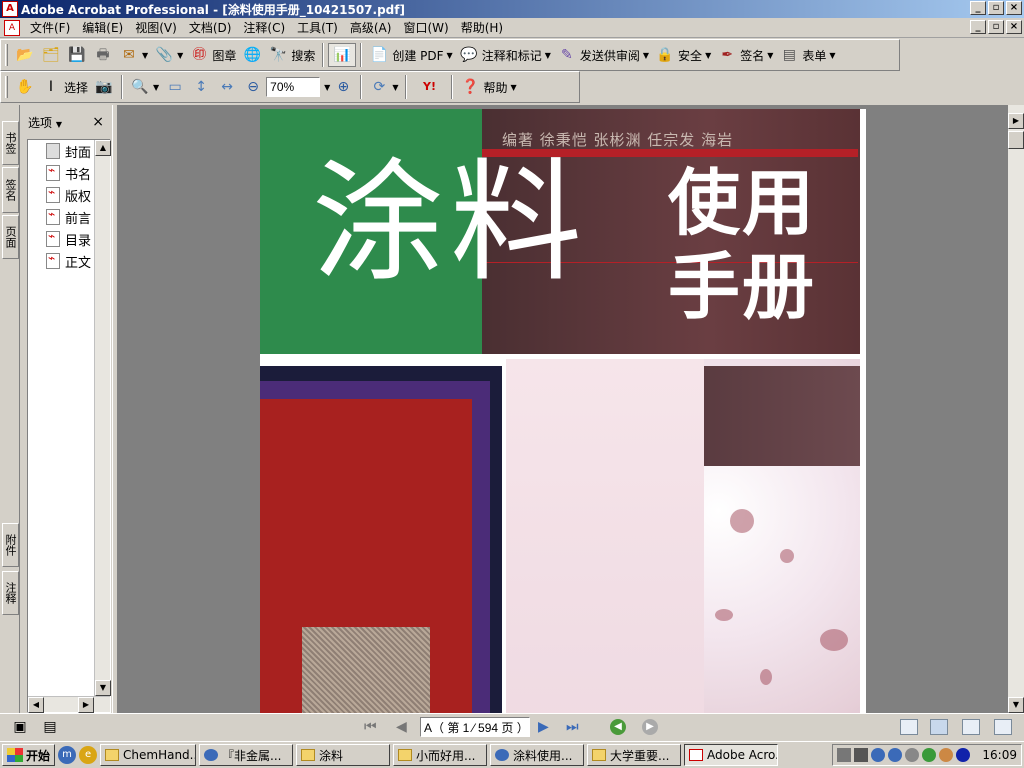 The width and height of the screenshot is (1024, 768). Describe the element at coordinates (212, 55) in the screenshot. I see `stamp-button: ㊞图章` at that location.